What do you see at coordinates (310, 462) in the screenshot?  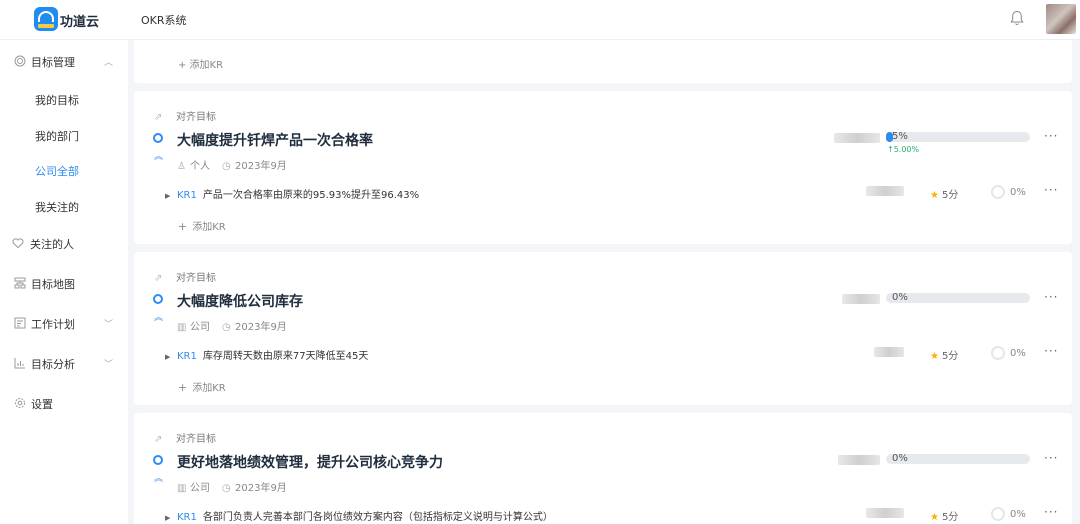 I see `objective-title: 更好地落地绩效管理，提升公司核心竞争力` at bounding box center [310, 462].